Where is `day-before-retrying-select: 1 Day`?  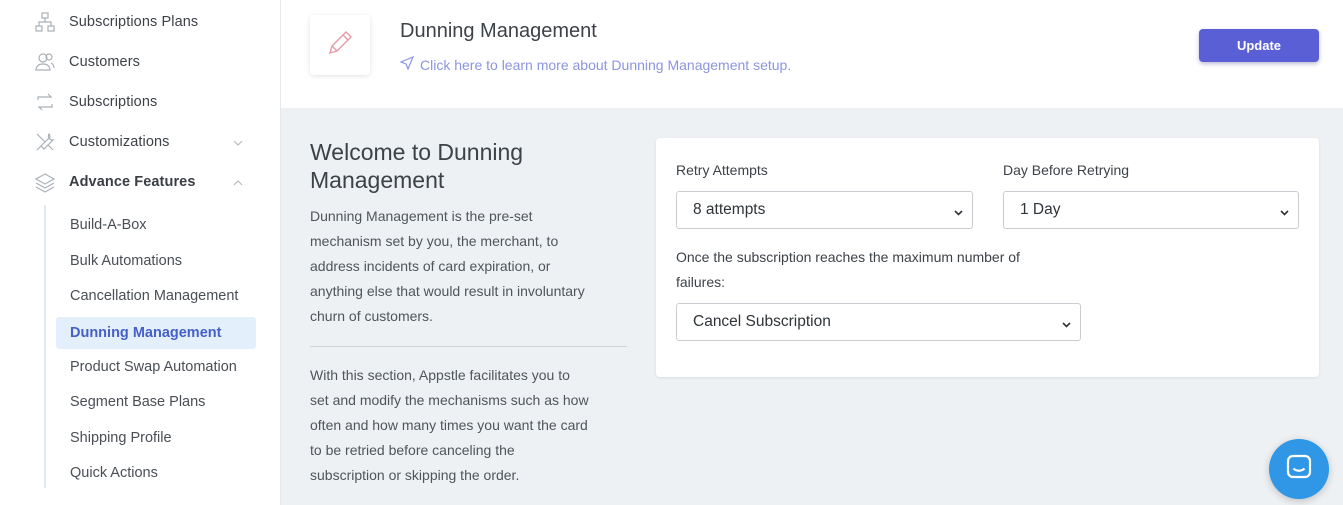
day-before-retrying-select: 1 Day is located at coordinates (1151, 210).